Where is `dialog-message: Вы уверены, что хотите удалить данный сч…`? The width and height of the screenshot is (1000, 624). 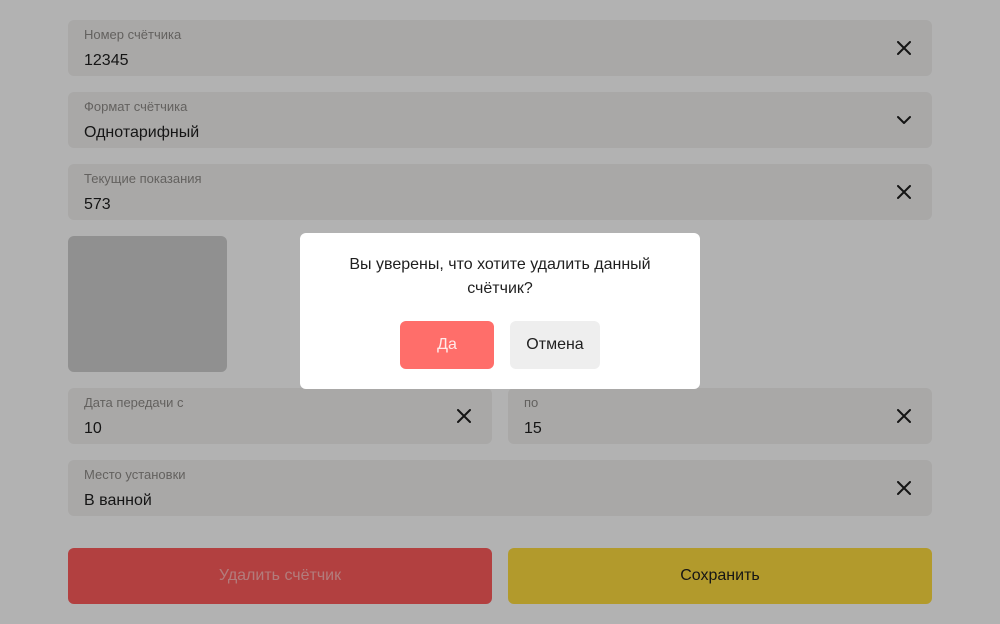
dialog-message: Вы уверены, что хотите удалить данный сч… is located at coordinates (500, 276).